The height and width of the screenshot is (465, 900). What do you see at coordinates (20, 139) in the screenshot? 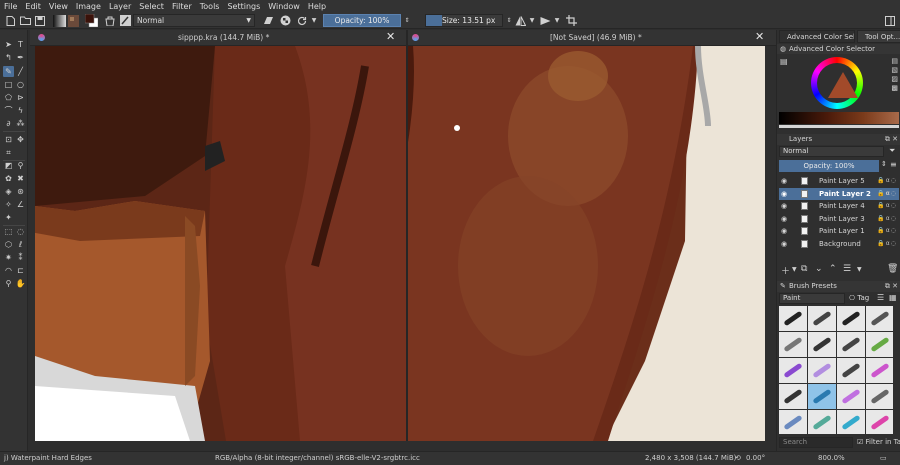
I see `move-tool-icon: ✥` at bounding box center [20, 139].